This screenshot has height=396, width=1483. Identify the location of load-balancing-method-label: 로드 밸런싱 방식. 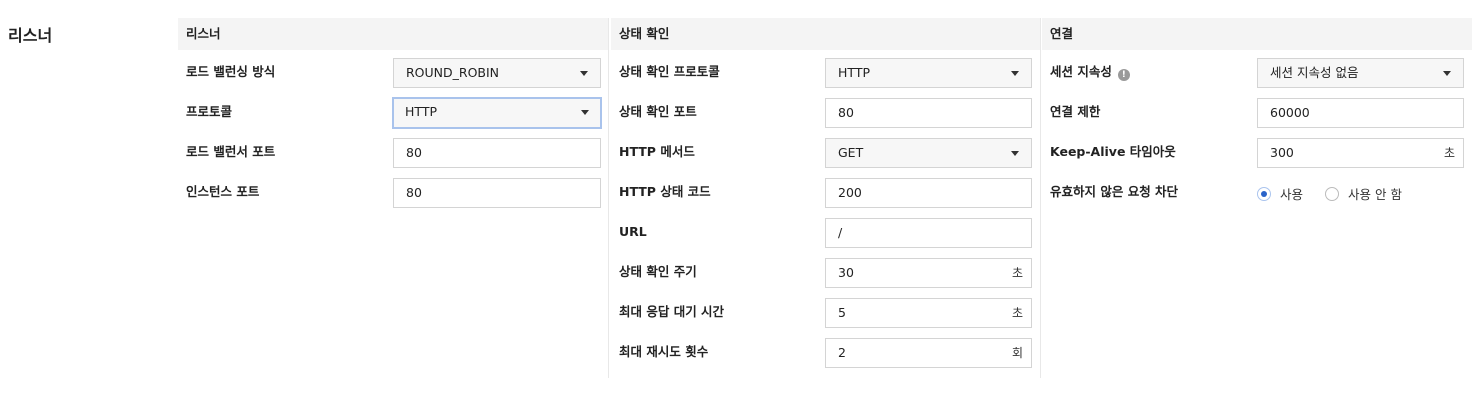
(231, 71).